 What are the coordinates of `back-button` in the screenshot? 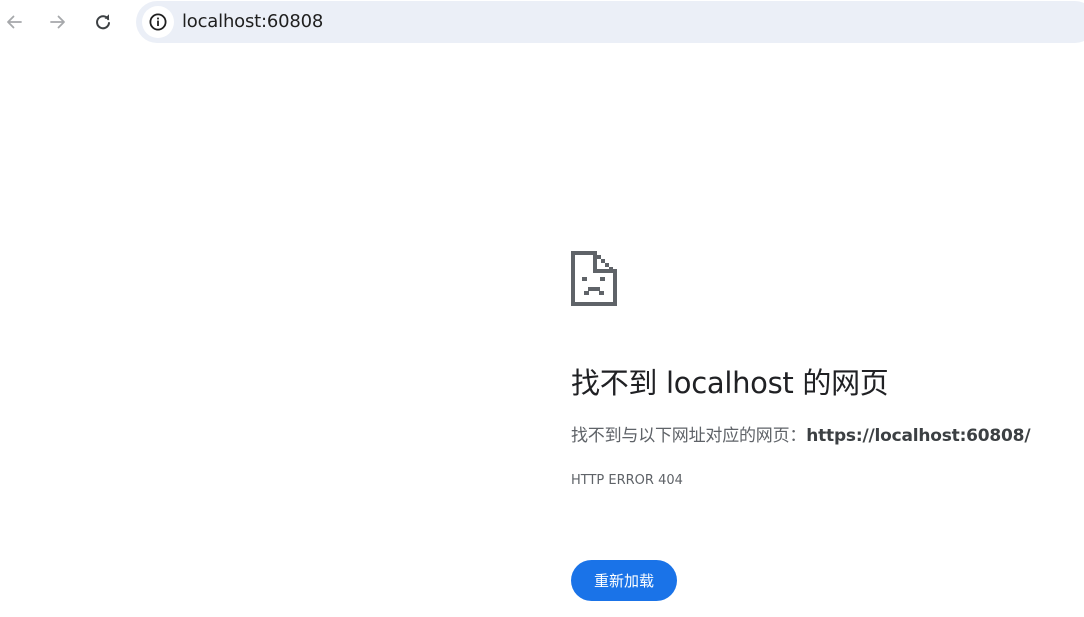 It's located at (16, 22).